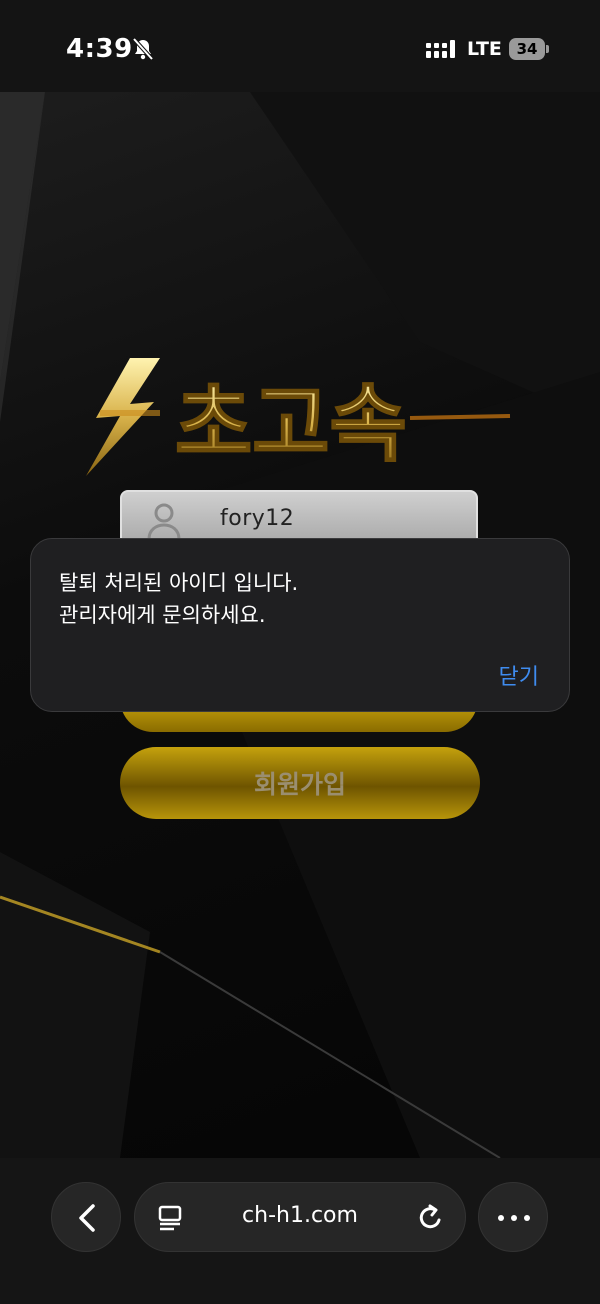 This screenshot has height=1304, width=600. I want to click on status-bar: 4:39 LTE 34, so click(300, 46).